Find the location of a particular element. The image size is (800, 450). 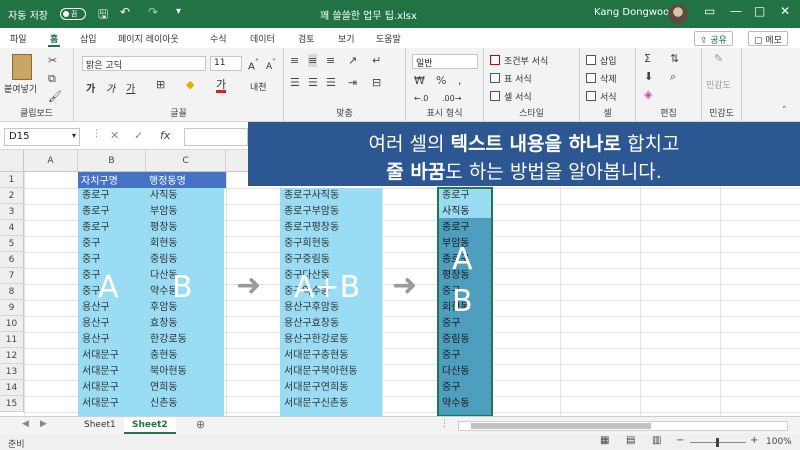

minimize-icon: — is located at coordinates (736, 11).